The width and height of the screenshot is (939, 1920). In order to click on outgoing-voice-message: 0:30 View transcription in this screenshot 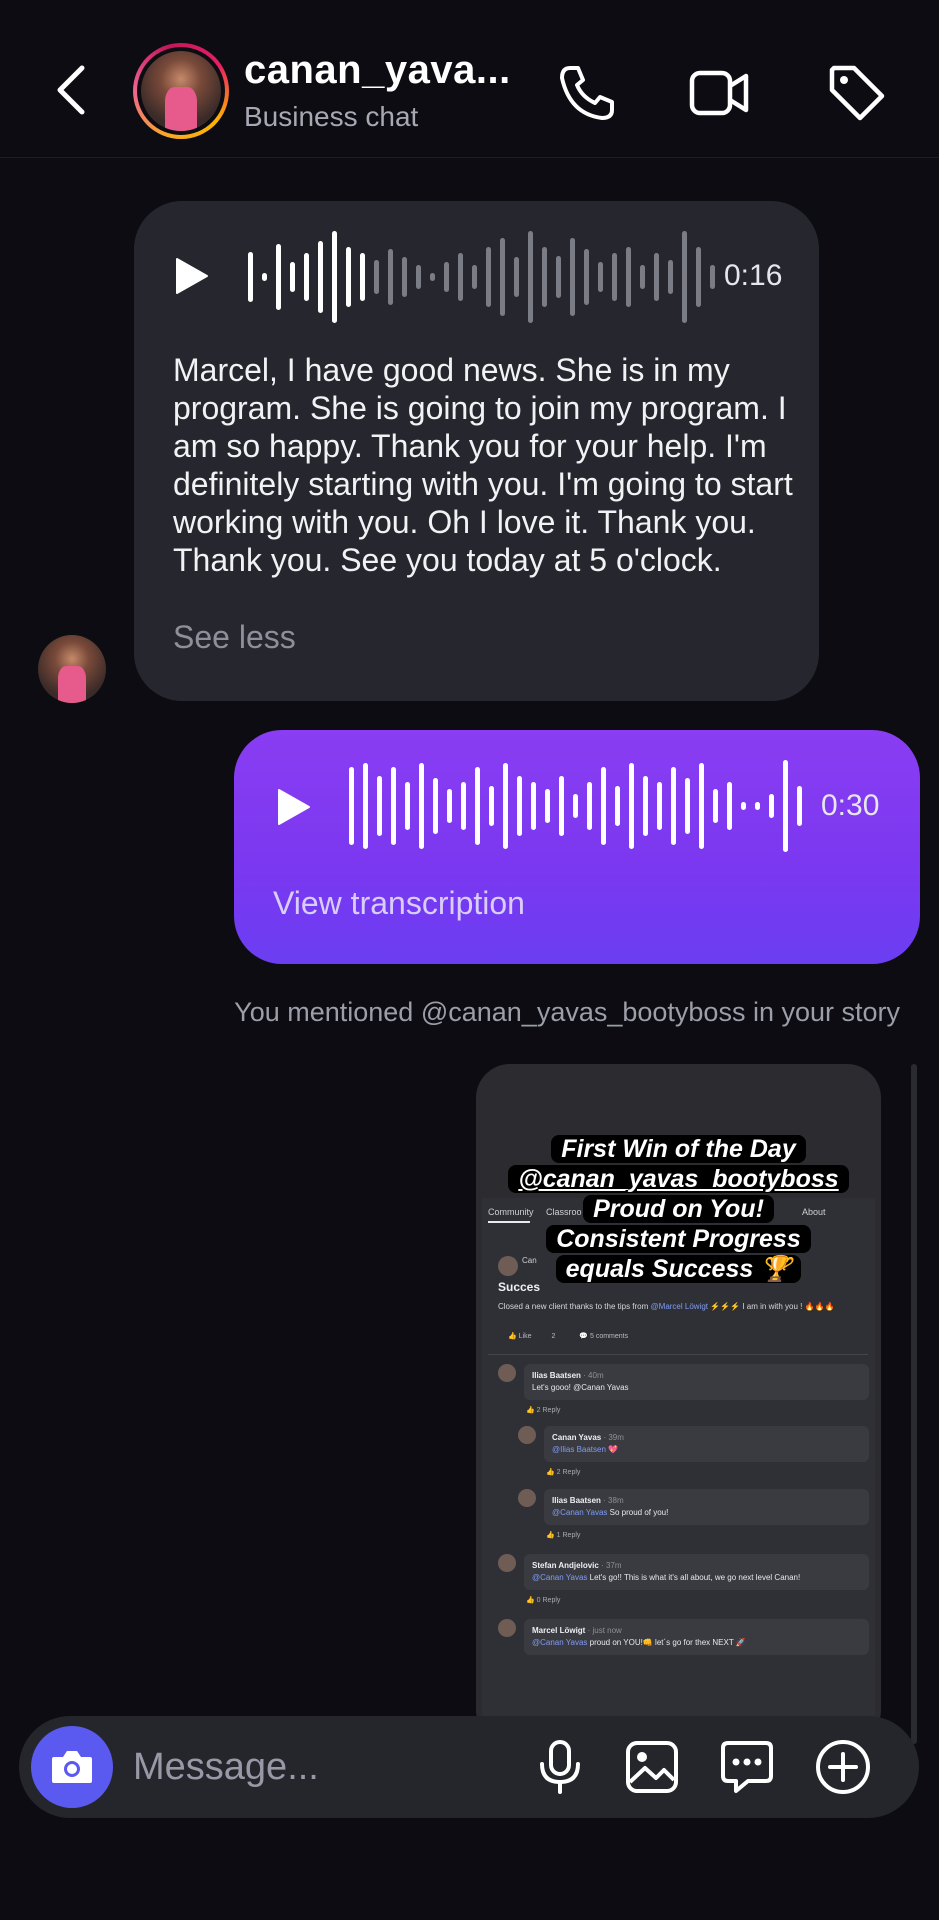, I will do `click(577, 847)`.